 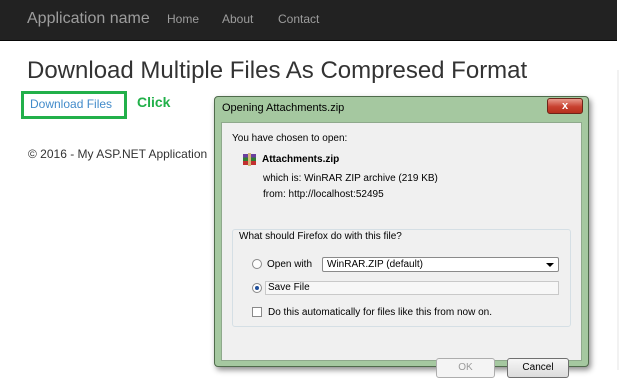 I want to click on action-question: What should Firefox do with this file?, so click(x=320, y=236).